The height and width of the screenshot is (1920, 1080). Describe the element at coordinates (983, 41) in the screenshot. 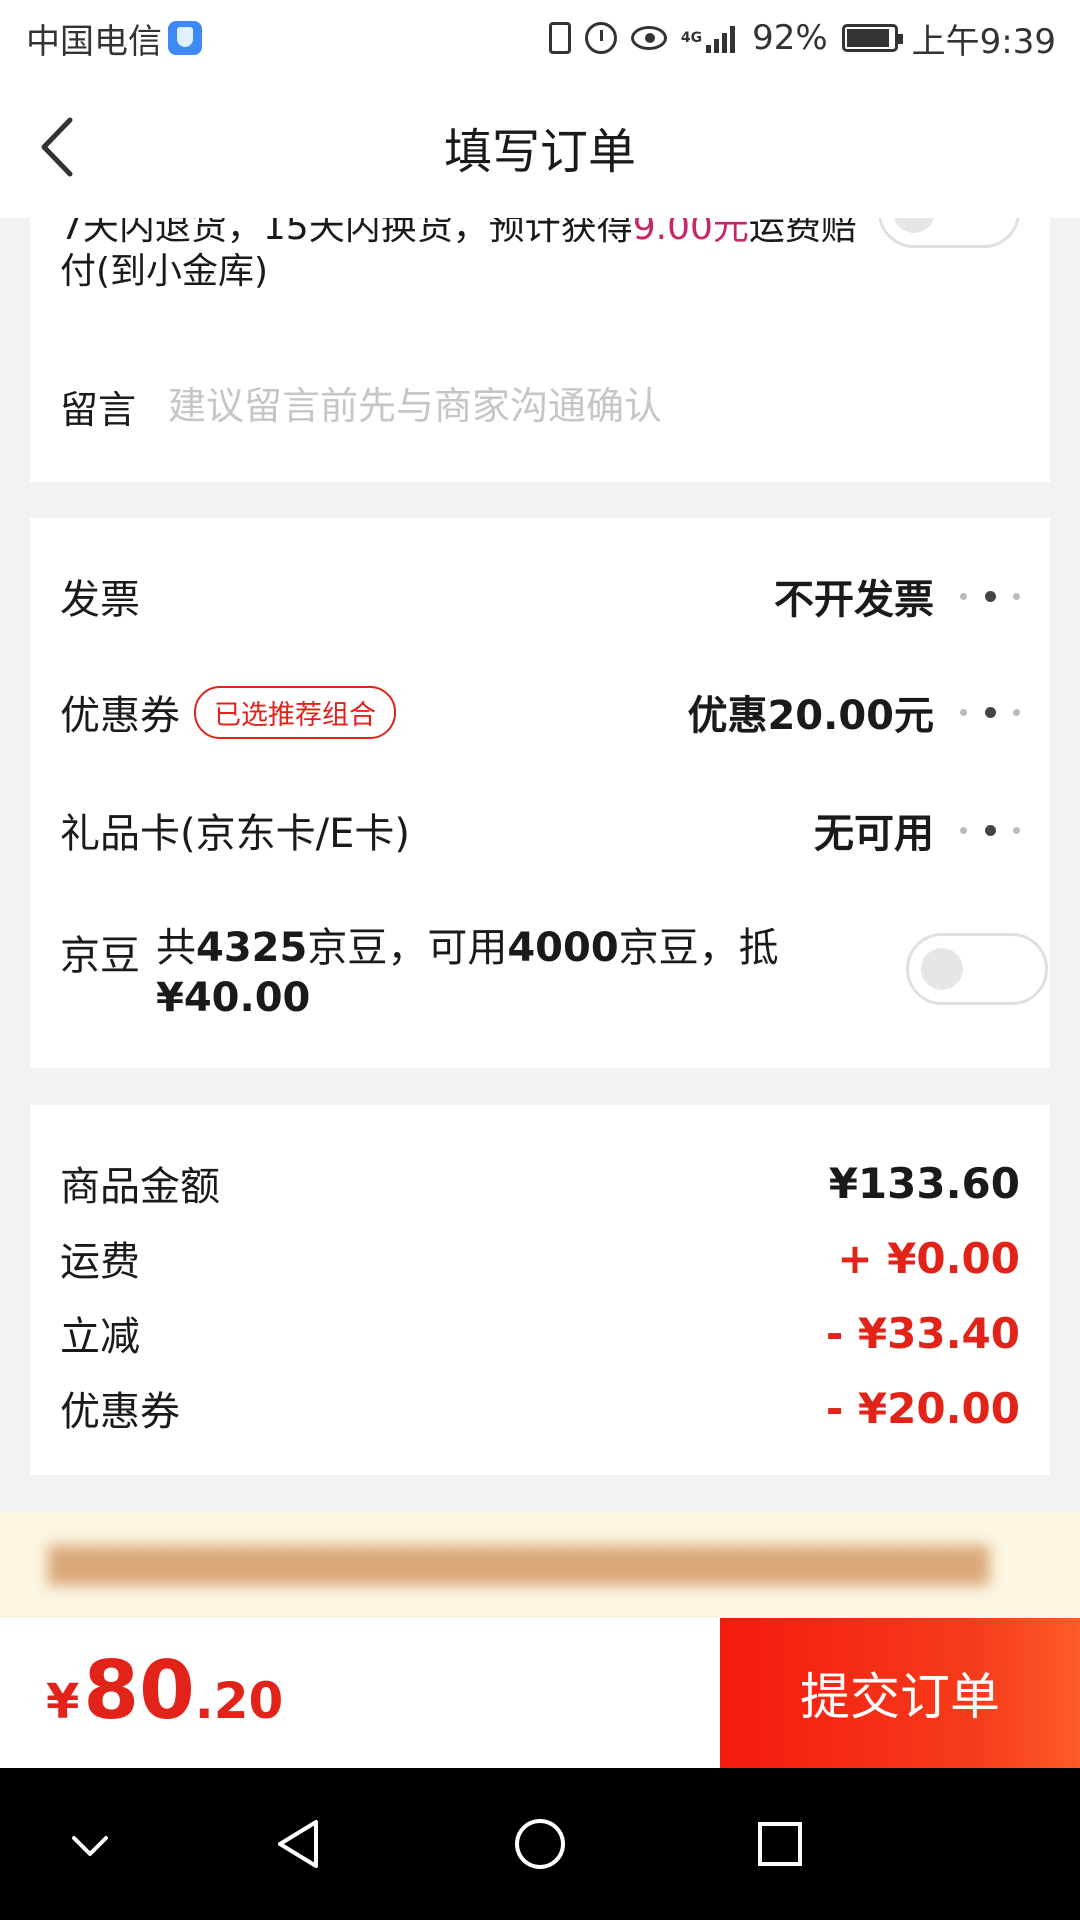

I see `clock: 上午9:39` at that location.